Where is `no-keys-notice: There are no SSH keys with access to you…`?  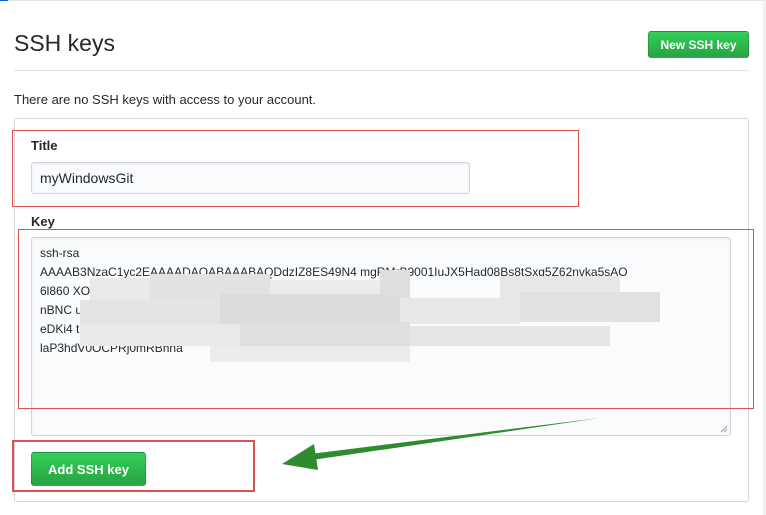
no-keys-notice: There are no SSH keys with access to you… is located at coordinates (165, 99).